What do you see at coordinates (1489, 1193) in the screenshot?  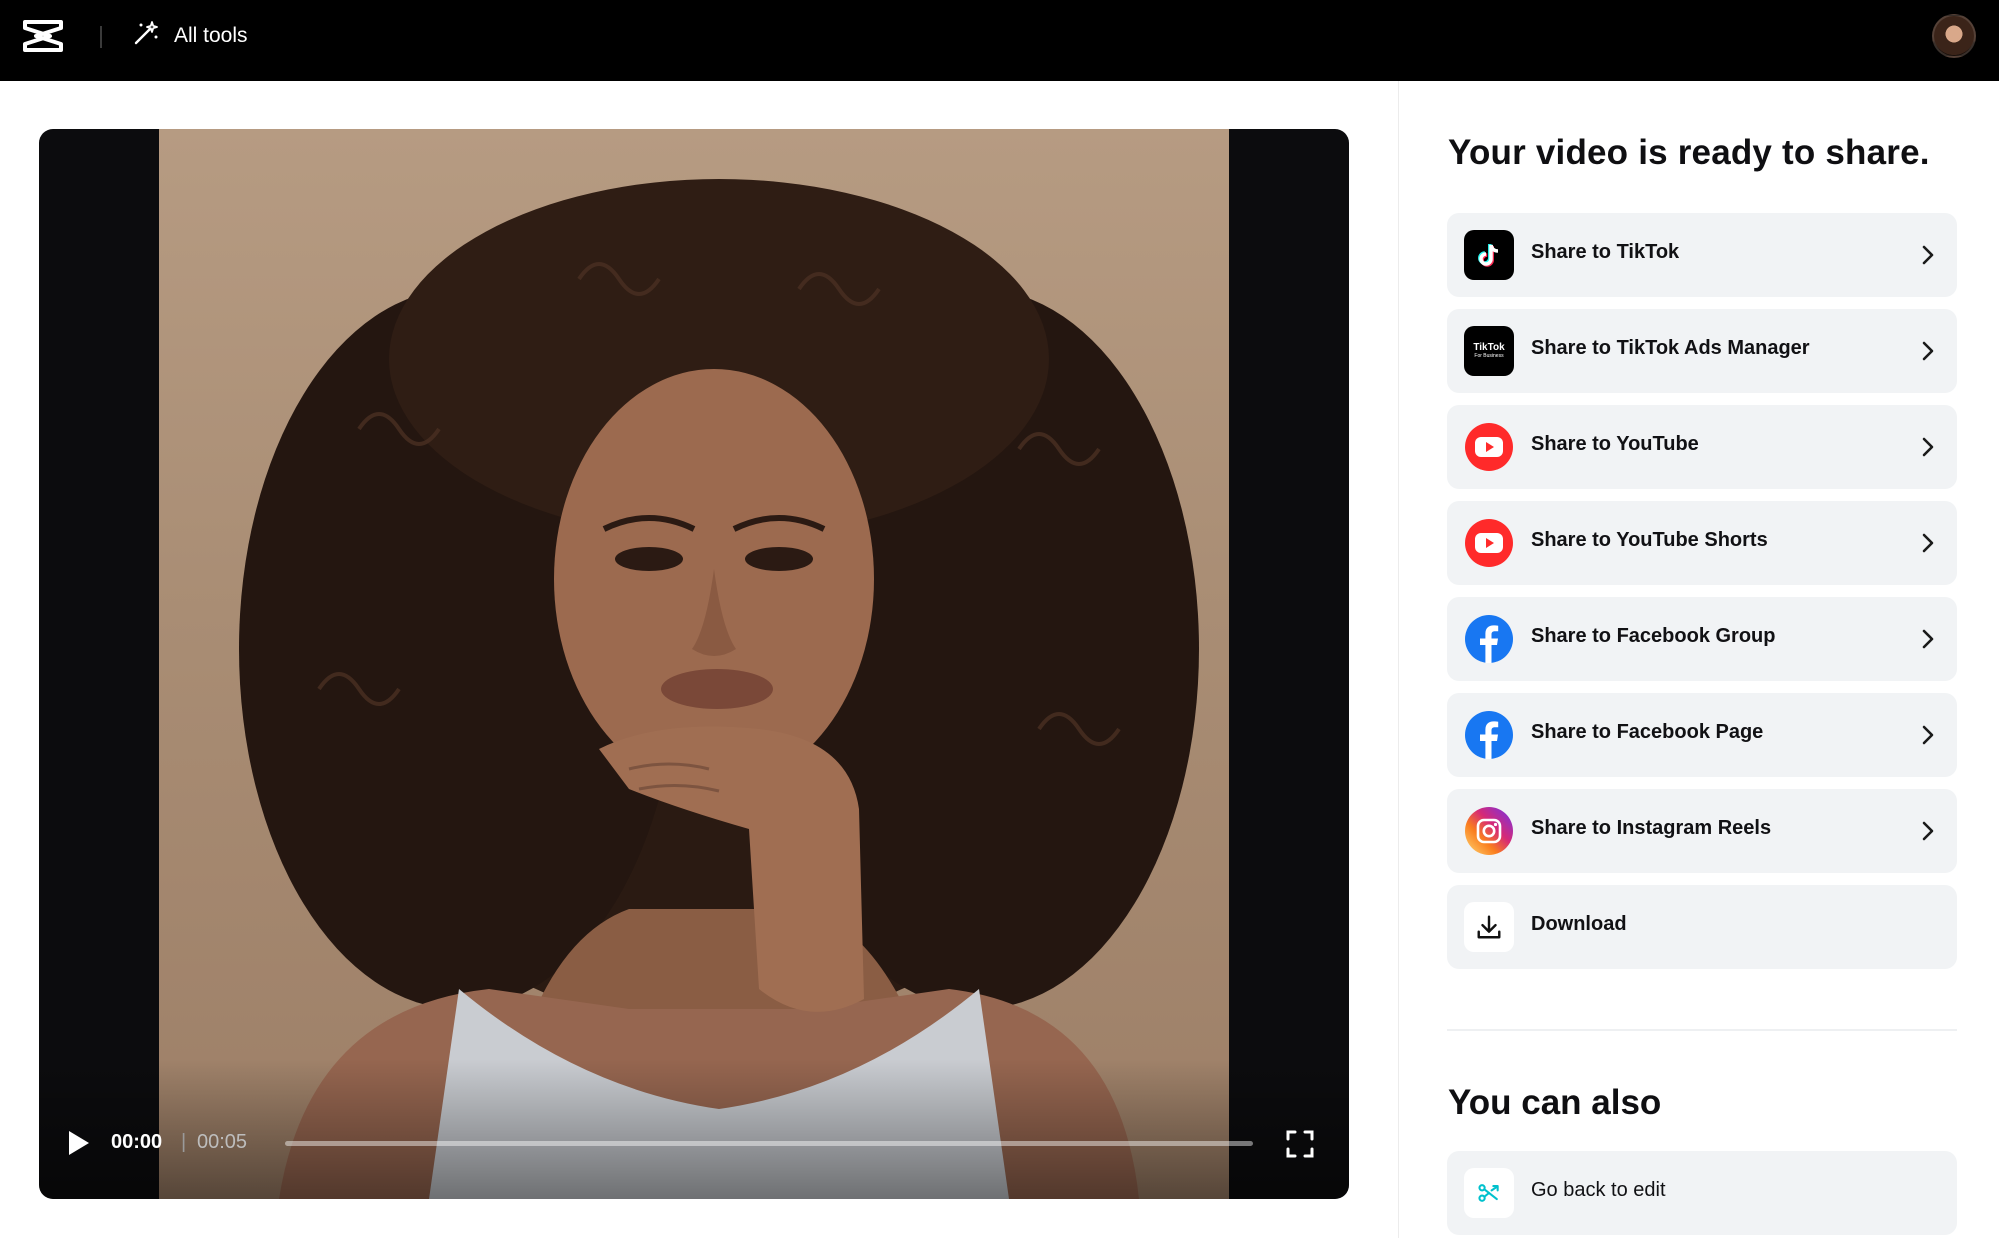 I see `edit-branch-icon` at bounding box center [1489, 1193].